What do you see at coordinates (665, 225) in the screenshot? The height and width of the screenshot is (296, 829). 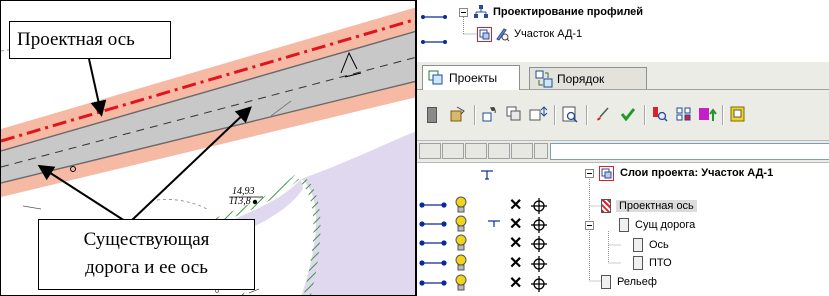 I see `layer-item-label: Сущ дорога` at bounding box center [665, 225].